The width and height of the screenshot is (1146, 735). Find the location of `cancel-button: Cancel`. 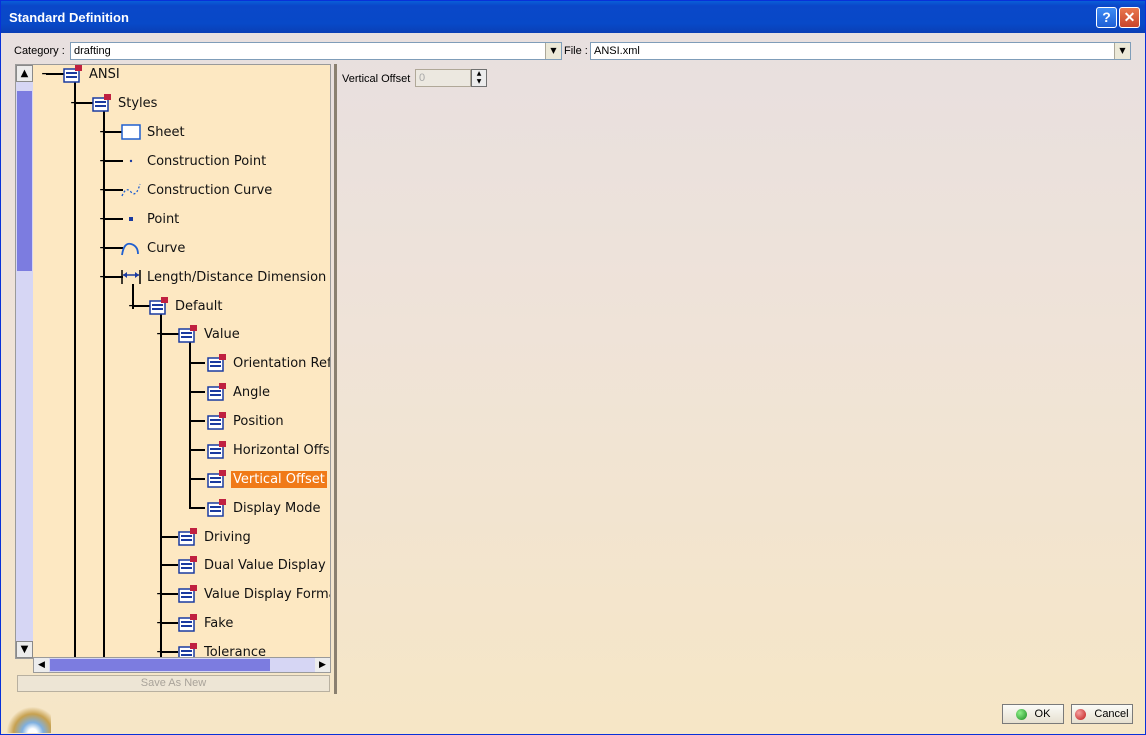

cancel-button: Cancel is located at coordinates (1102, 714).